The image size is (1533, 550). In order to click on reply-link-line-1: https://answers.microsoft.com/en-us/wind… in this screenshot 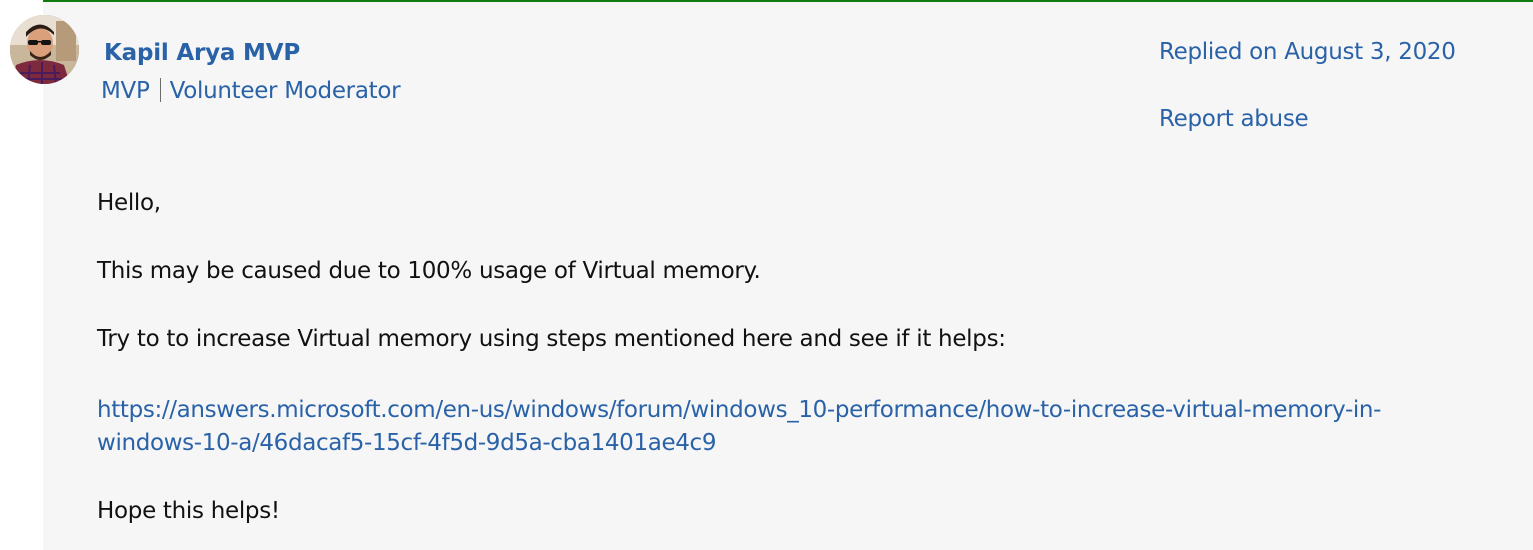, I will do `click(739, 410)`.